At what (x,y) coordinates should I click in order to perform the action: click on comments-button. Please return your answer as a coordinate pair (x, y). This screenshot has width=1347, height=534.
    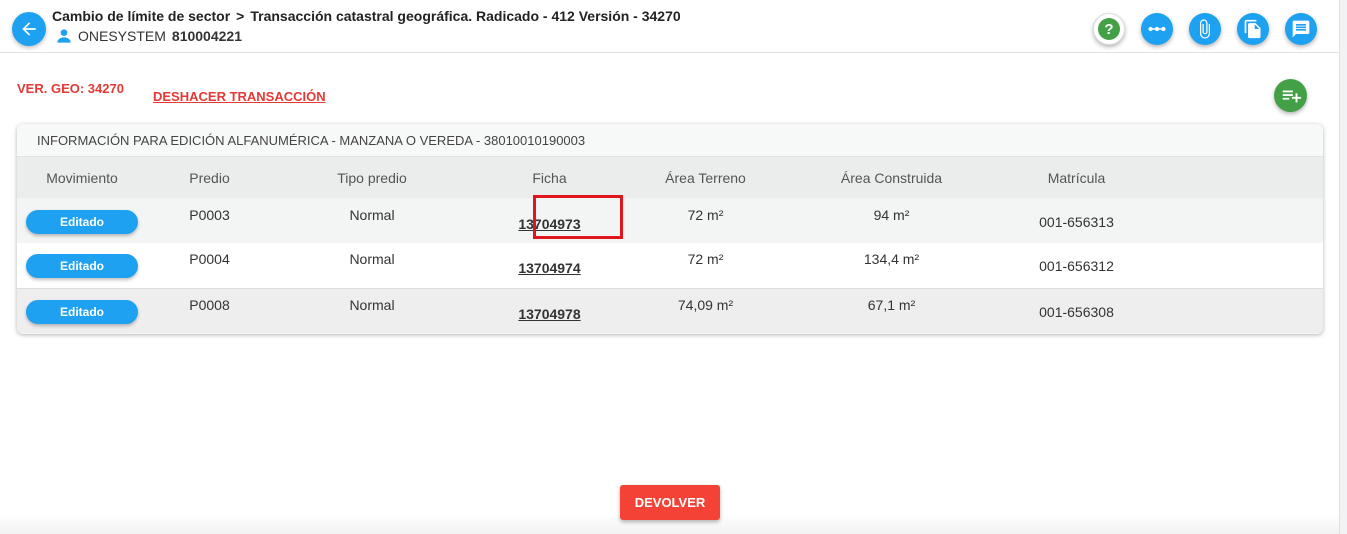
    Looking at the image, I should click on (1301, 29).